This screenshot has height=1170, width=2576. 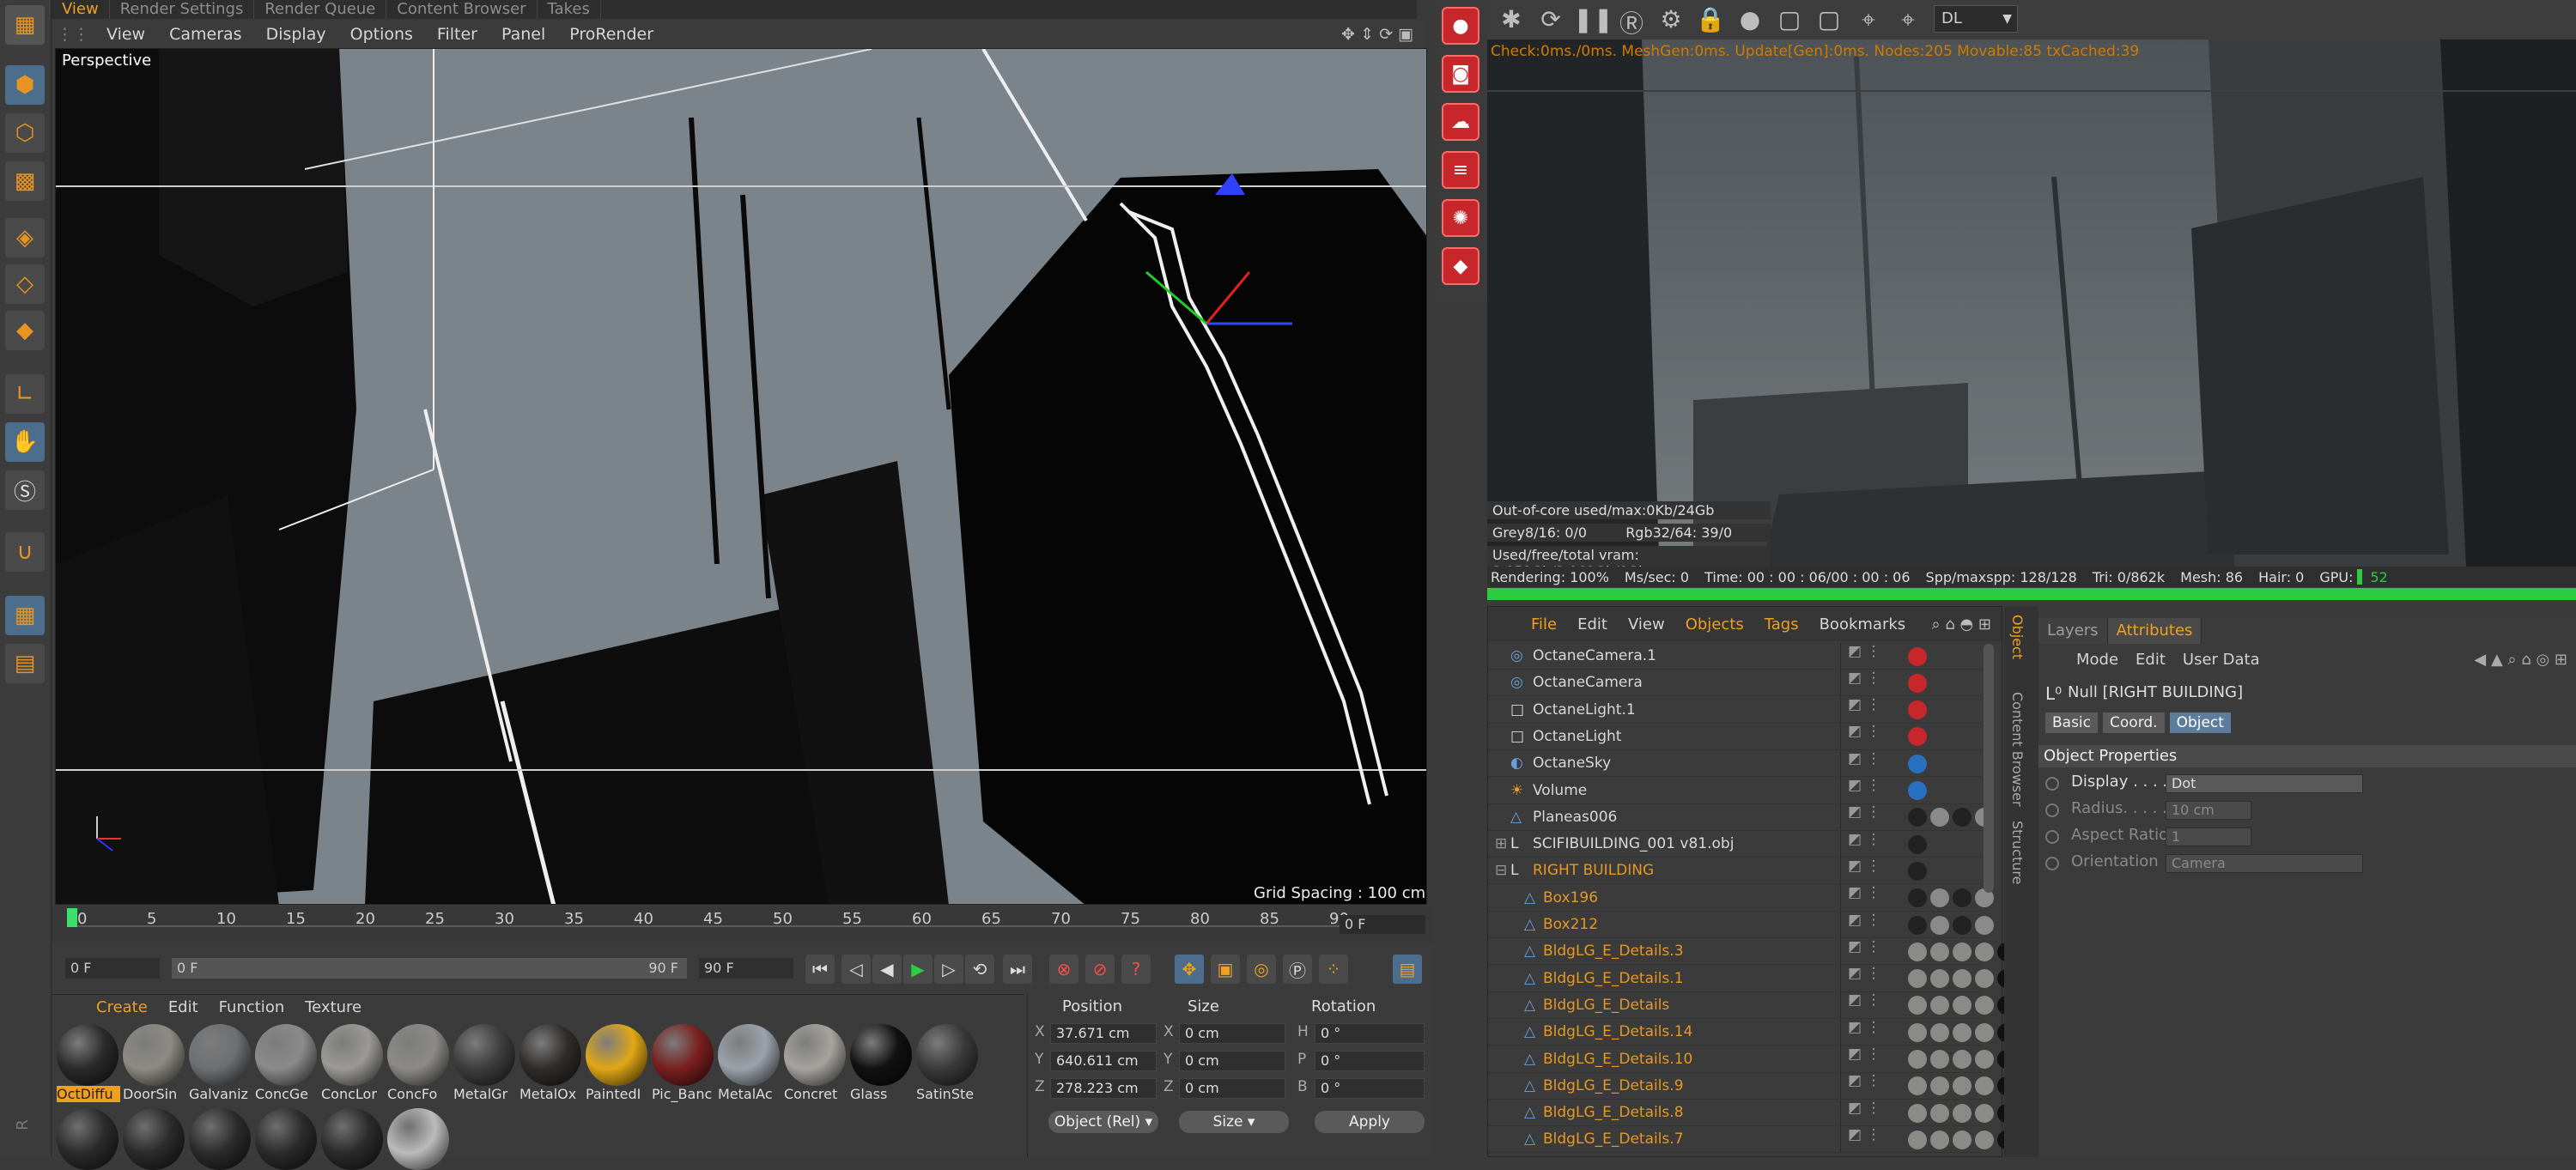 What do you see at coordinates (25, 181) in the screenshot?
I see `workplane-icon: ▩` at bounding box center [25, 181].